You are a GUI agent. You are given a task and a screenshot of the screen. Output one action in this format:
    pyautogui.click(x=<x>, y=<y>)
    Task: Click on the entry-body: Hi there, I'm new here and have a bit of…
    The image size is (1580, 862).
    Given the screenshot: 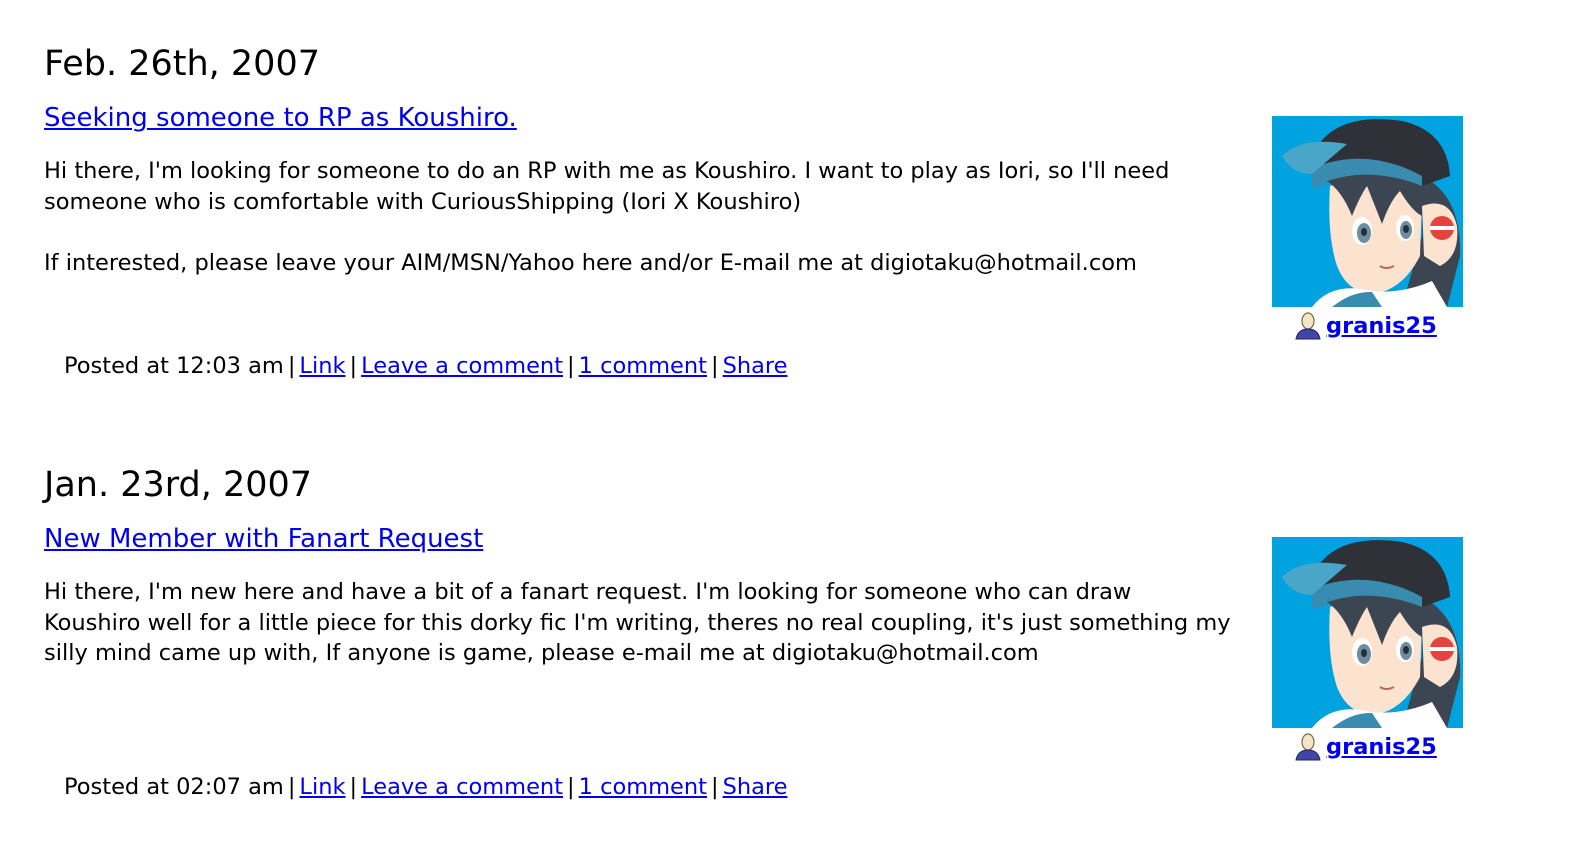 What is the action you would take?
    pyautogui.click(x=639, y=623)
    